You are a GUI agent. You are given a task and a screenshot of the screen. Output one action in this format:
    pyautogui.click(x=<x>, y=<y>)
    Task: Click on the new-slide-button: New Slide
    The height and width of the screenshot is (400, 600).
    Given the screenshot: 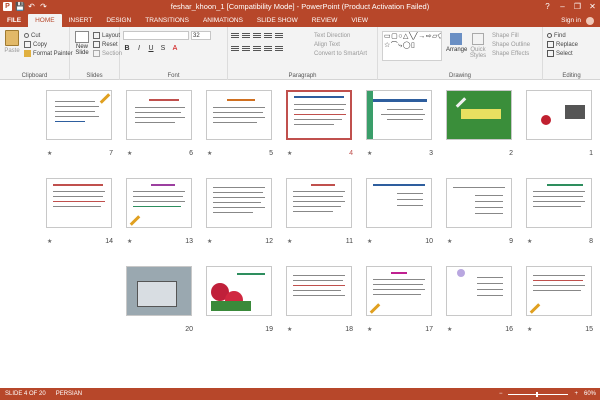 What is the action you would take?
    pyautogui.click(x=82, y=43)
    